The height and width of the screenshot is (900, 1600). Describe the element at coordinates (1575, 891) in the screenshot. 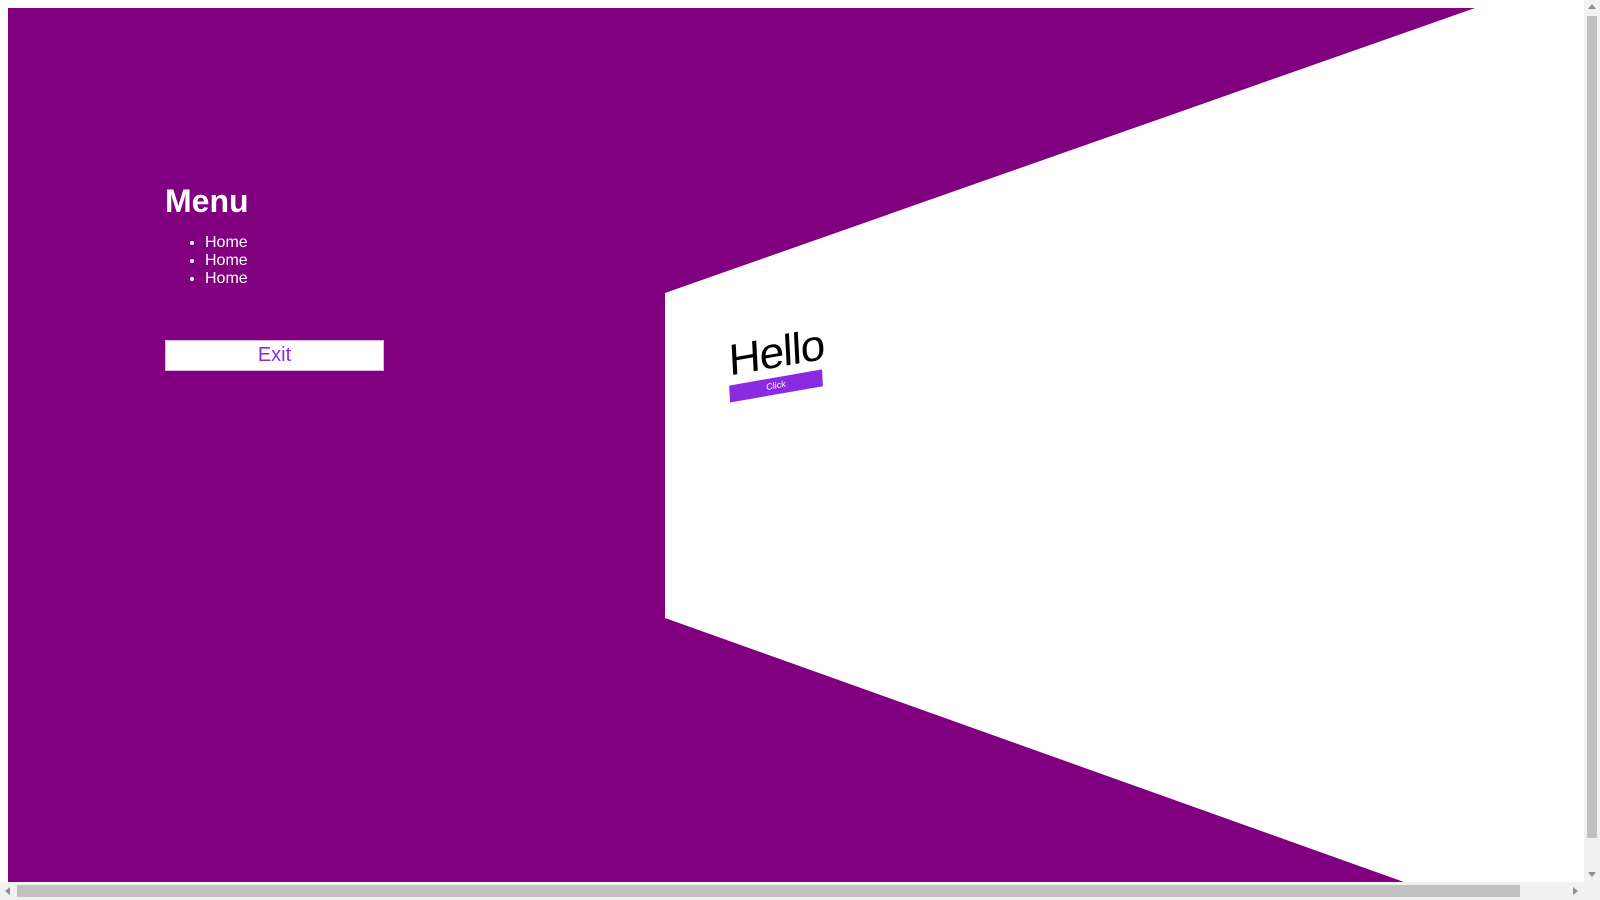

I see `scroll-right-arrow-icon` at that location.